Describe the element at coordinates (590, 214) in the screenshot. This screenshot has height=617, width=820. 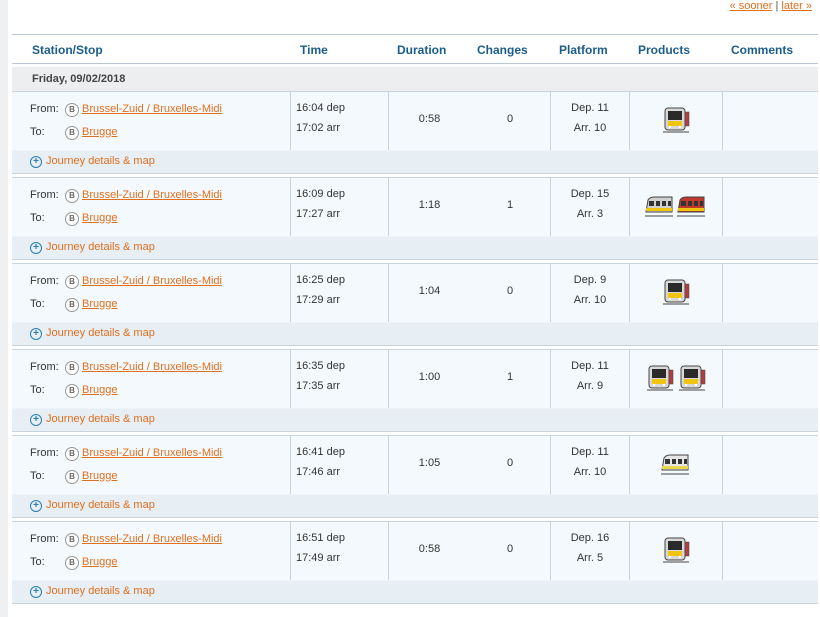
I see `platform-arrival: Arr. 3` at that location.